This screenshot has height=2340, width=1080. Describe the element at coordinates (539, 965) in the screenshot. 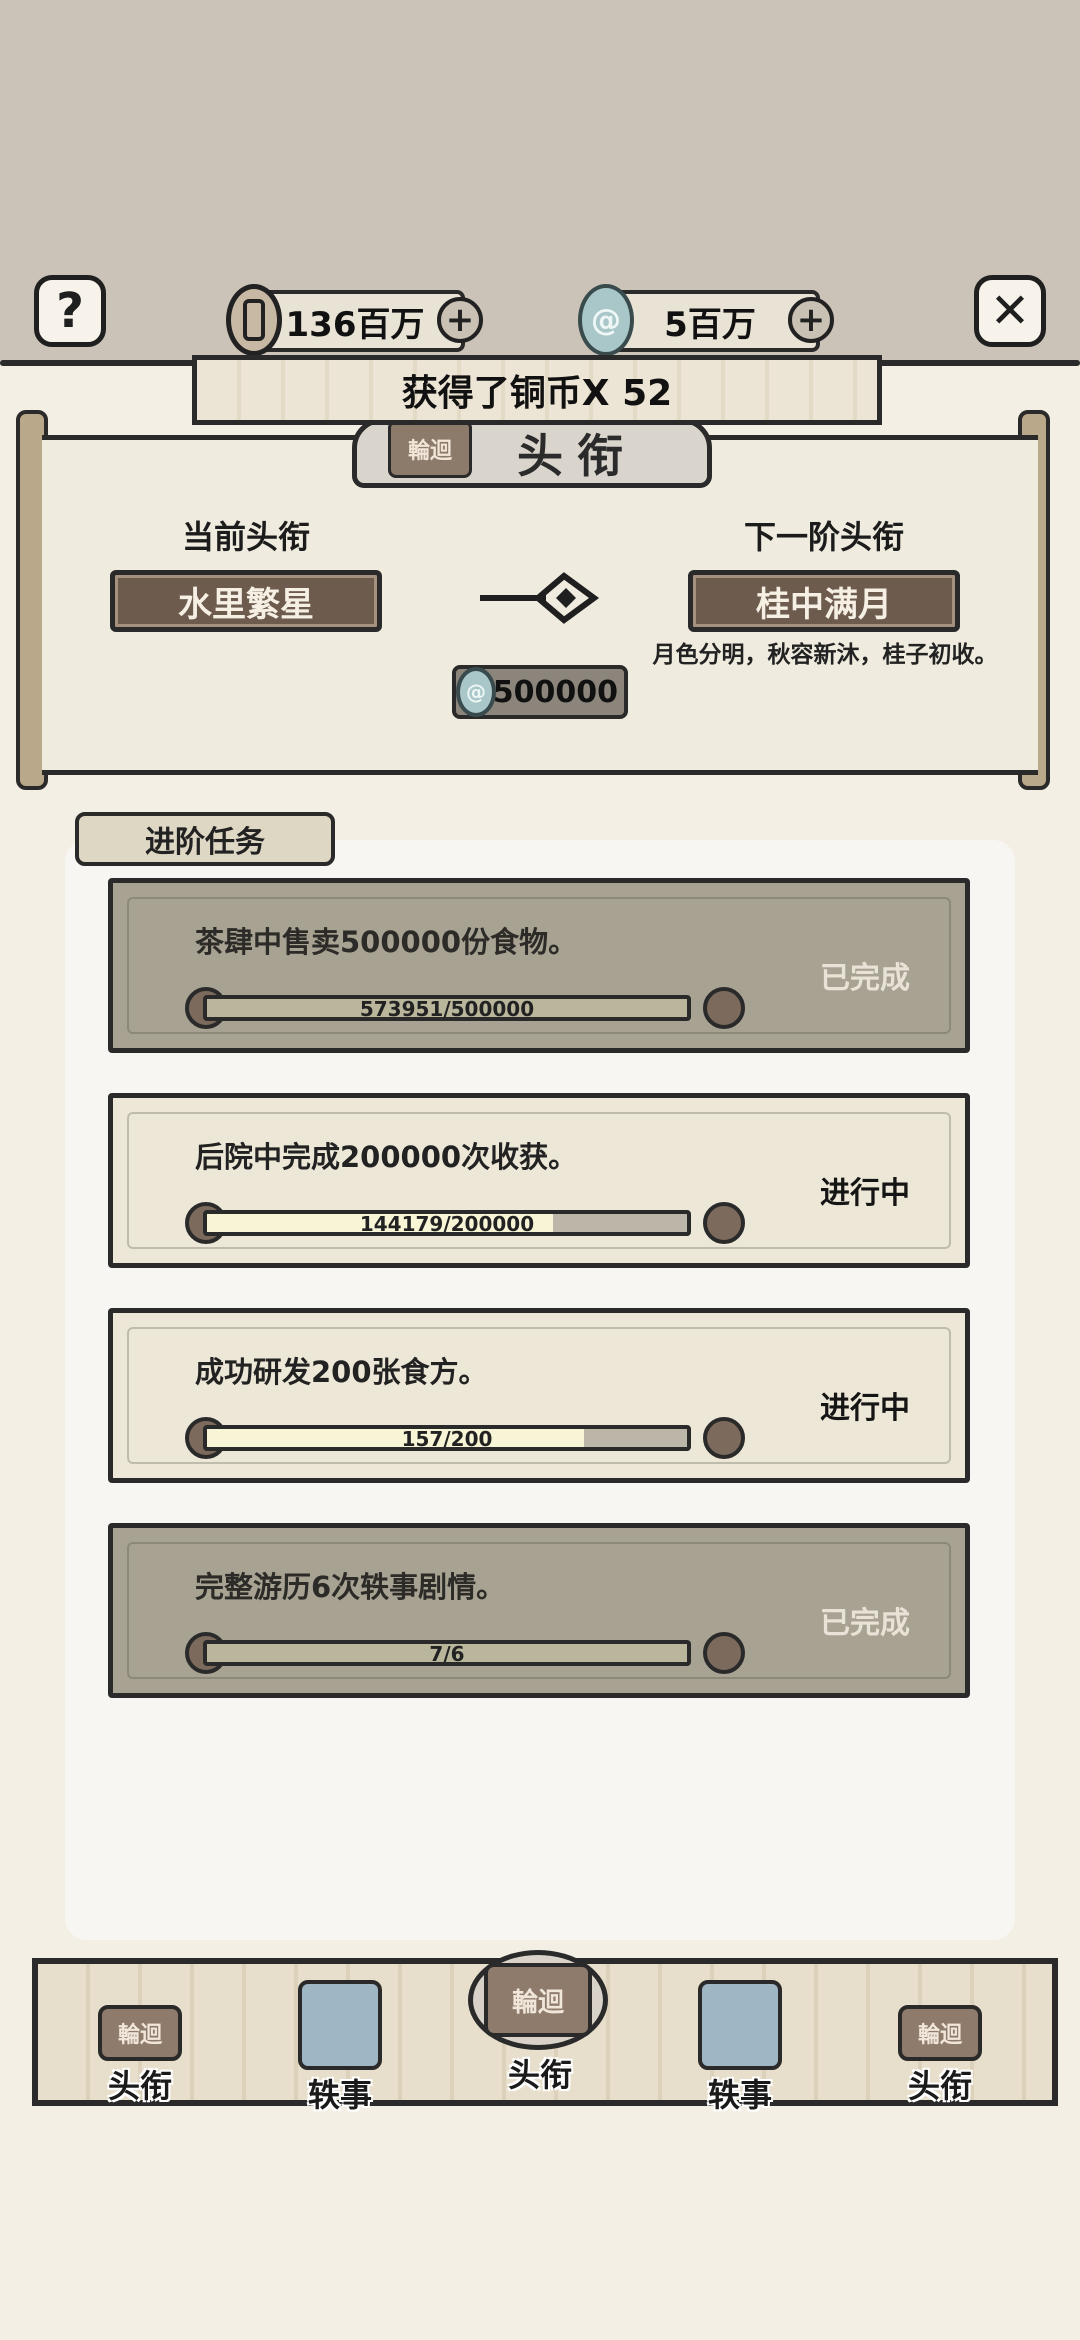

I see `task-card: 茶肆中售卖500000份食物。已完成 573951/500000` at that location.